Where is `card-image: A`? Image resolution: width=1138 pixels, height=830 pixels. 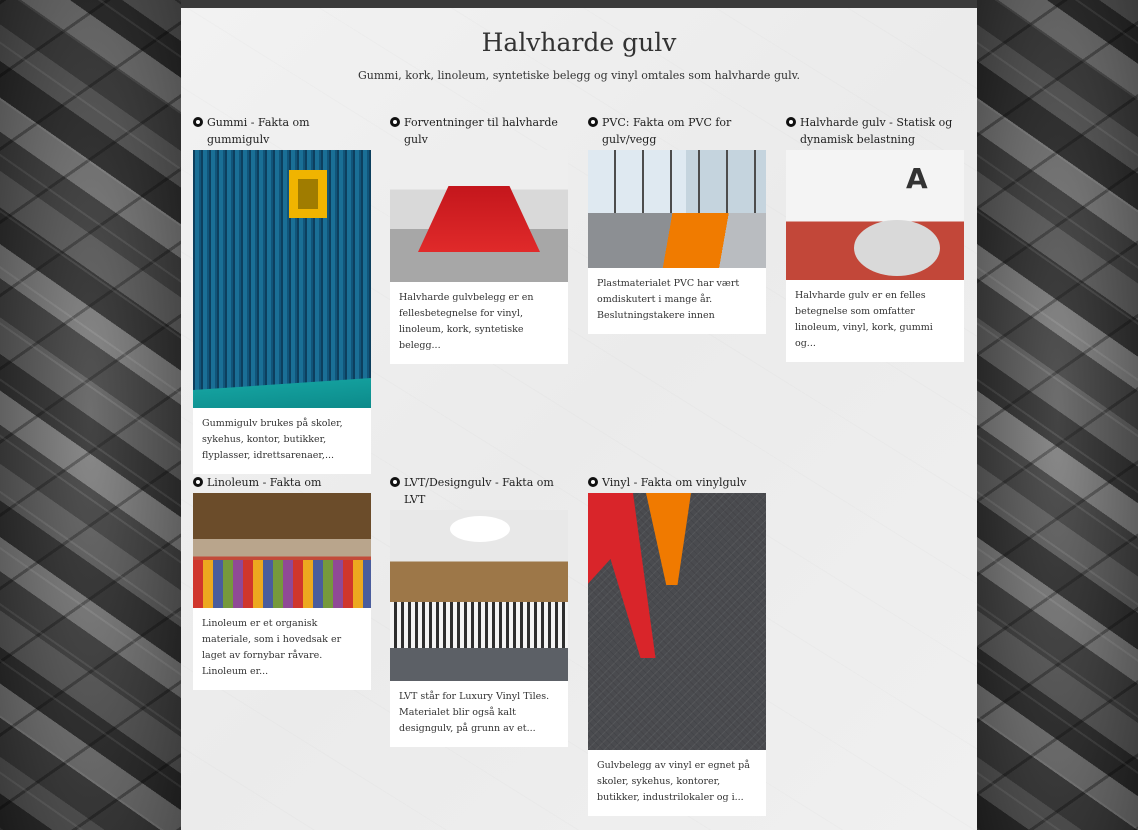
card-image: A is located at coordinates (875, 215).